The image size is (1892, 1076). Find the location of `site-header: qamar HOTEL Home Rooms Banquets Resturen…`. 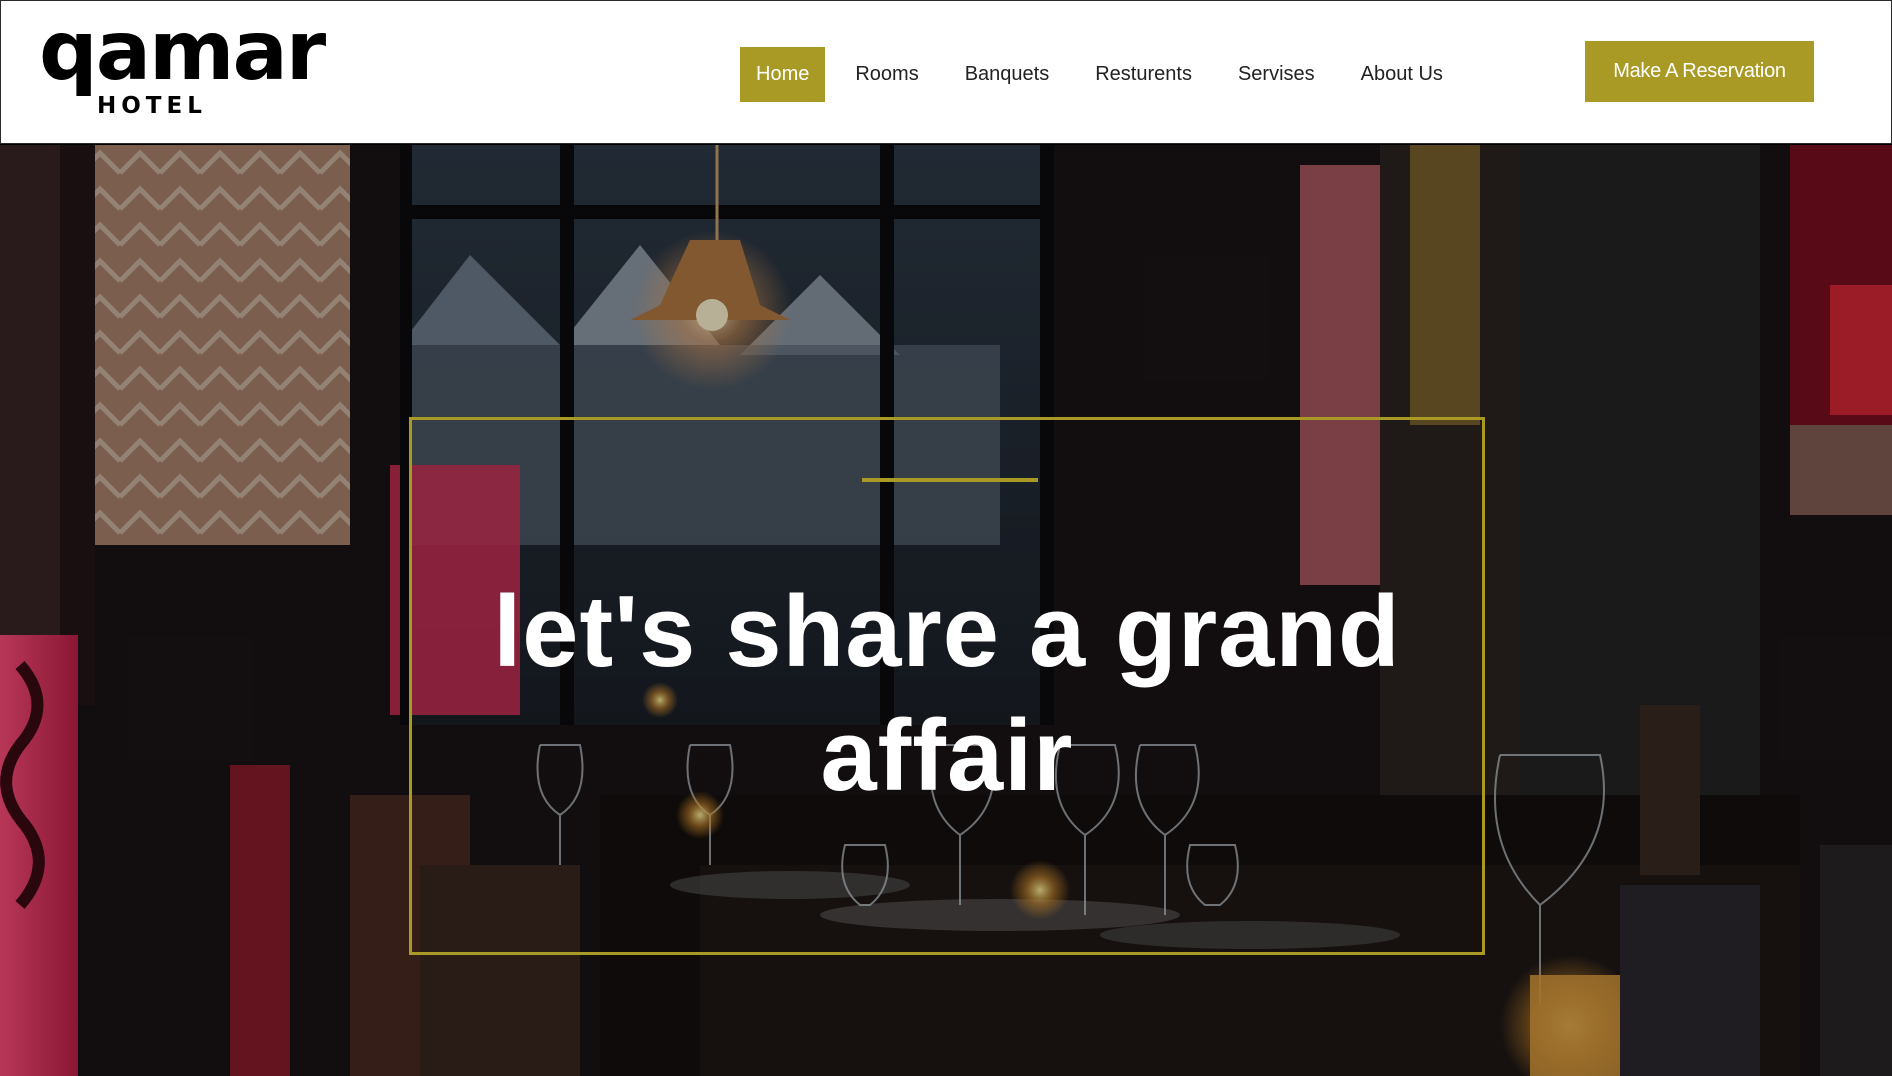

site-header: qamar HOTEL Home Rooms Banquets Resturen… is located at coordinates (946, 72).